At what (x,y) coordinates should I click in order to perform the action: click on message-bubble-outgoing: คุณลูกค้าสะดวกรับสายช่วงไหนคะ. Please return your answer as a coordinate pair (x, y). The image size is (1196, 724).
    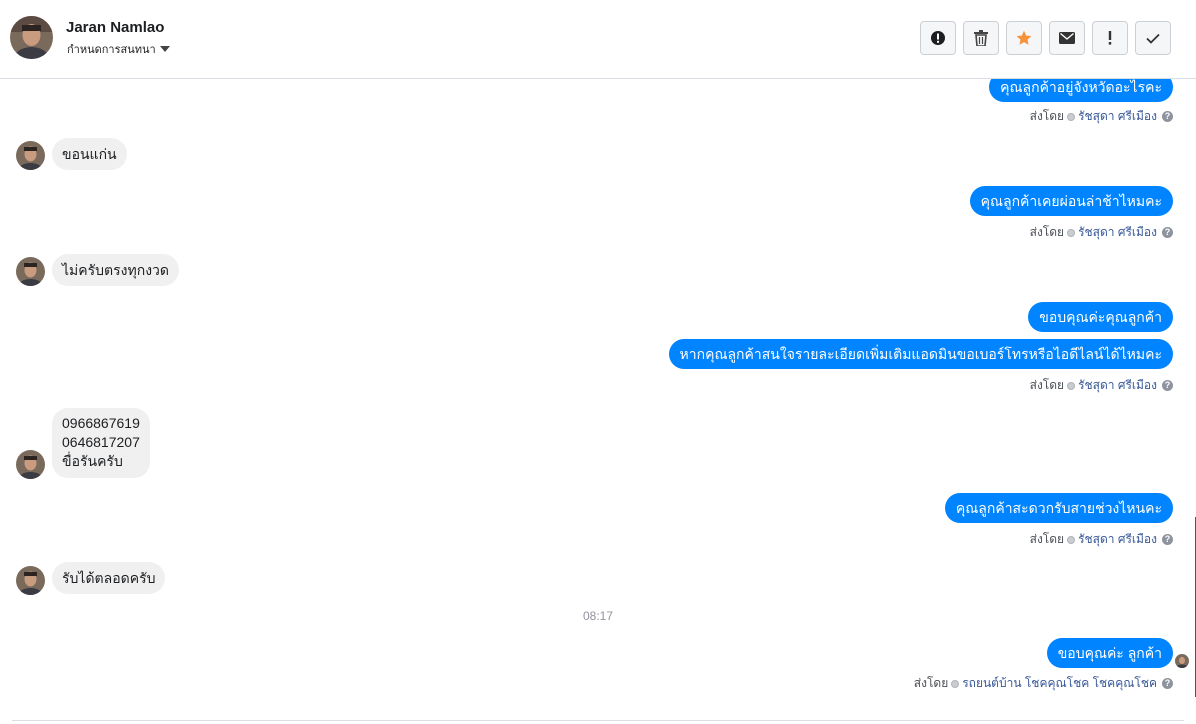
    Looking at the image, I should click on (1058, 508).